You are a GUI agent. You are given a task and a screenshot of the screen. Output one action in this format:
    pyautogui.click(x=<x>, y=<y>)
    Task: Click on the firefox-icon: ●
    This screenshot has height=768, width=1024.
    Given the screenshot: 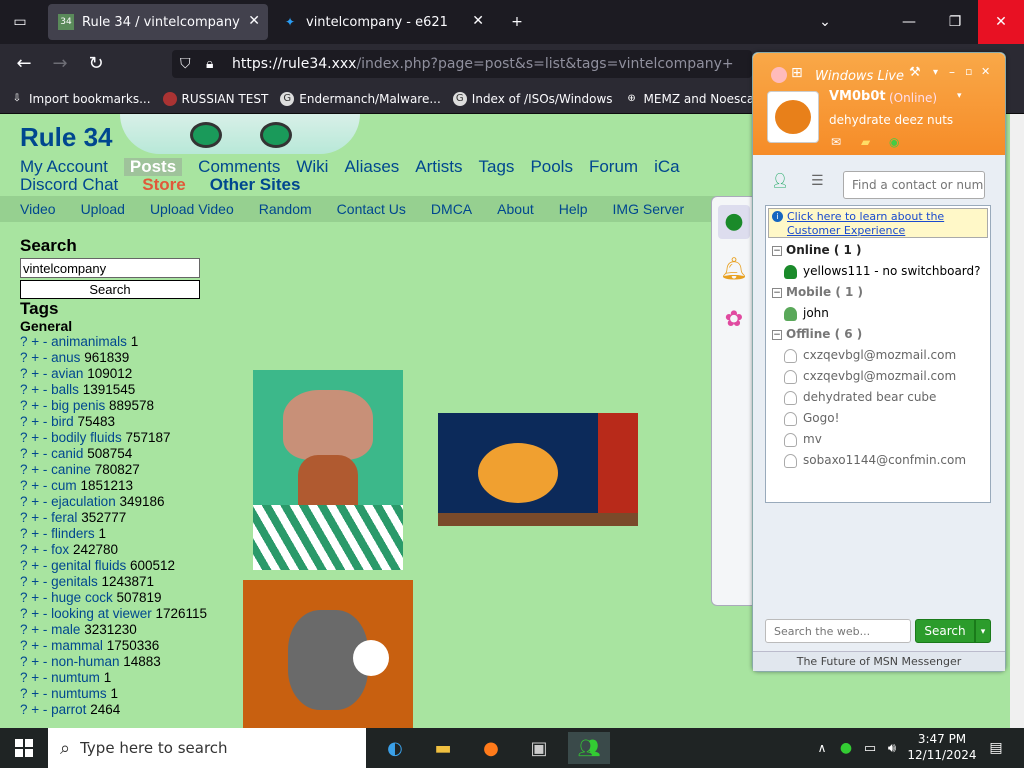 What is the action you would take?
    pyautogui.click(x=491, y=748)
    